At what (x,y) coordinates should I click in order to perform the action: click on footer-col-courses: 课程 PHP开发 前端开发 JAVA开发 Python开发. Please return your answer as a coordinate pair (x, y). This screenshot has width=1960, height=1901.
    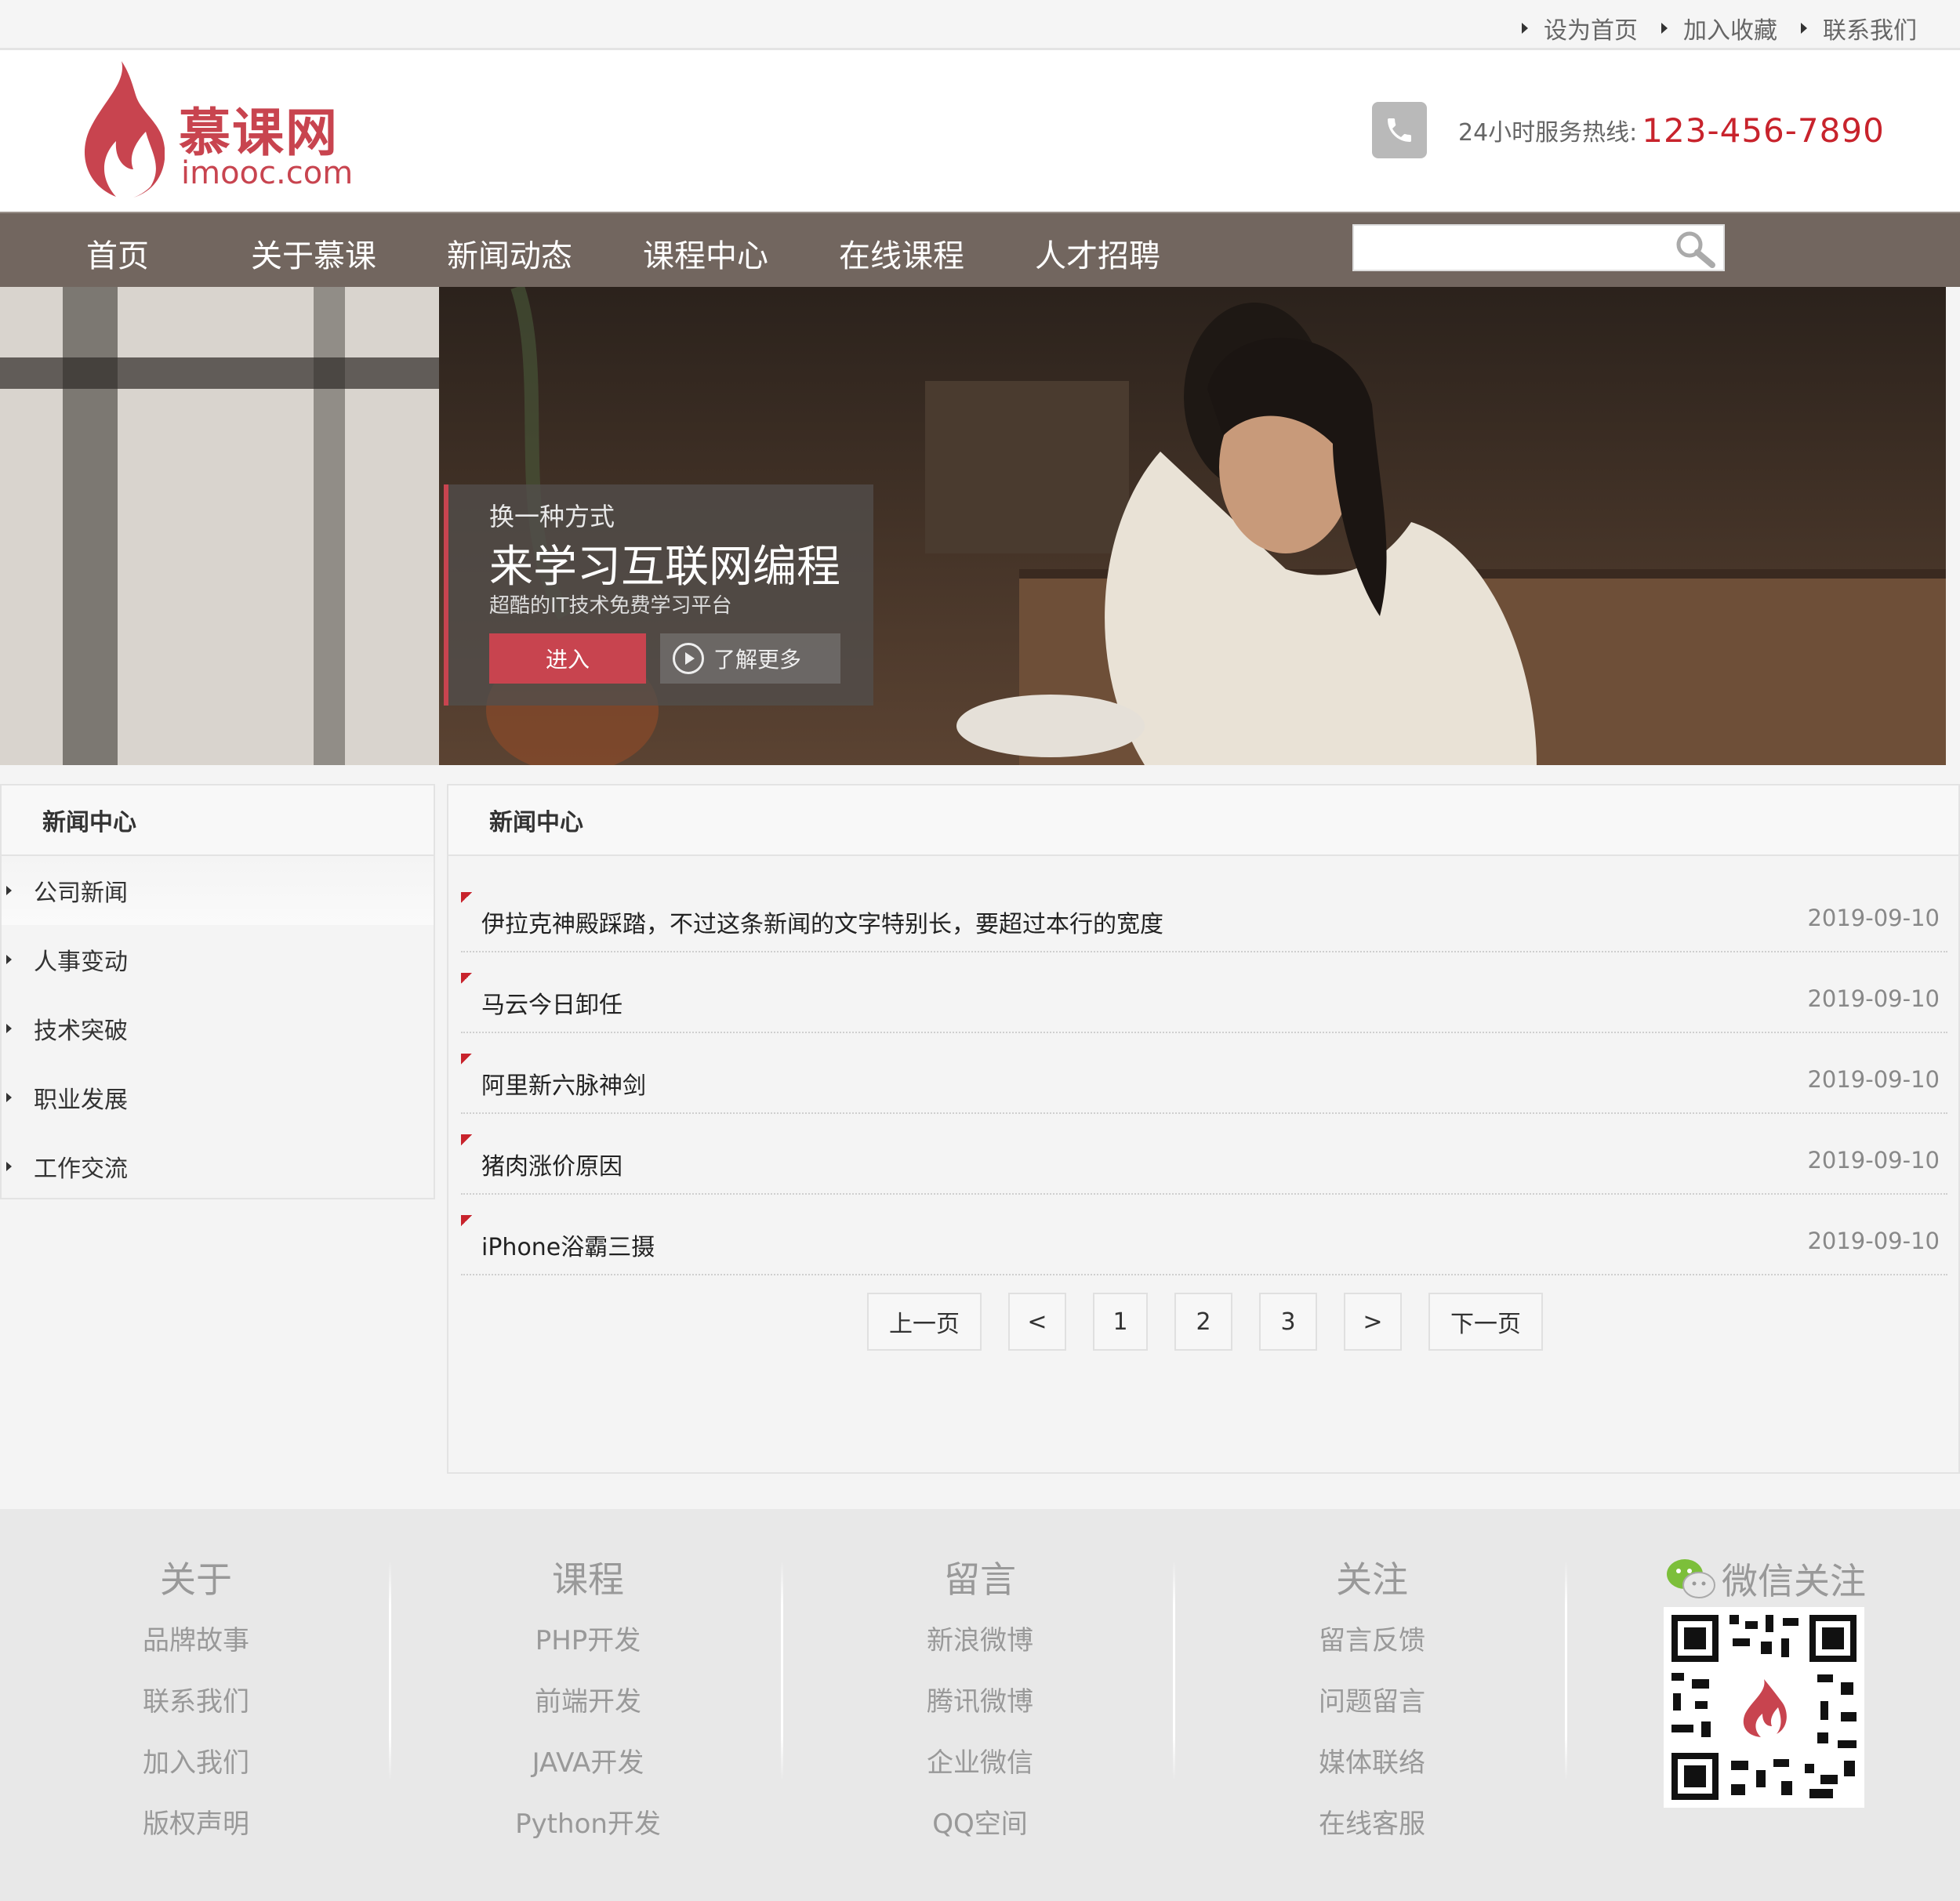
    Looking at the image, I should click on (588, 1706).